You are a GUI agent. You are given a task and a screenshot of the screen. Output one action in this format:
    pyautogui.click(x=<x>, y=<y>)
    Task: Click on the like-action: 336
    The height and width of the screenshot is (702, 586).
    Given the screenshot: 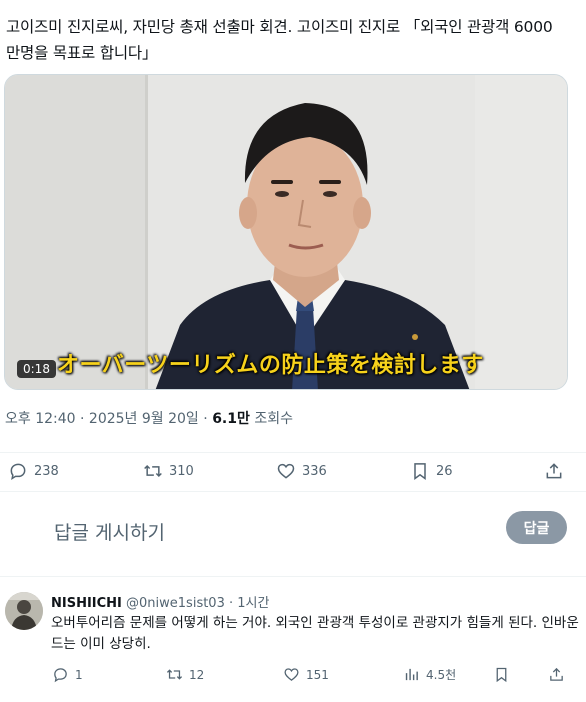 What is the action you would take?
    pyautogui.click(x=301, y=471)
    